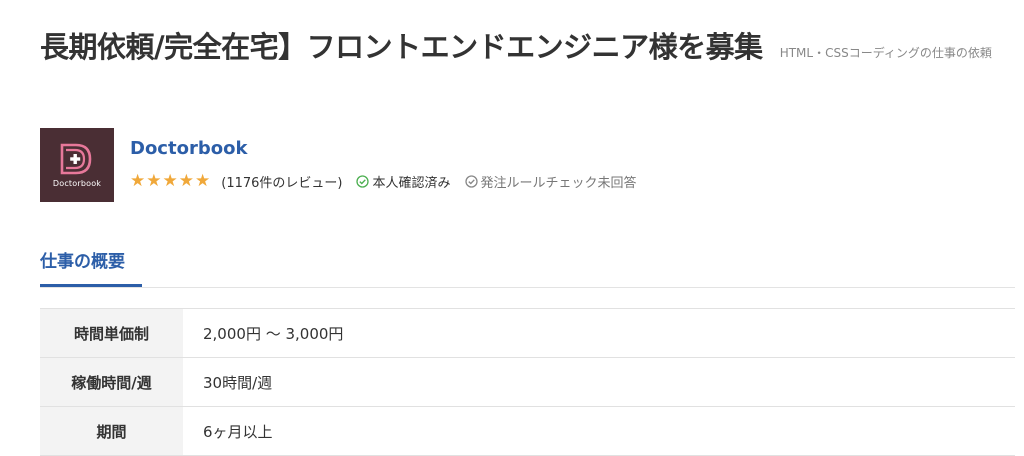 The image size is (1024, 456). I want to click on job-category-link: HTML・CSSコーディングの仕事の依頼, so click(886, 53).